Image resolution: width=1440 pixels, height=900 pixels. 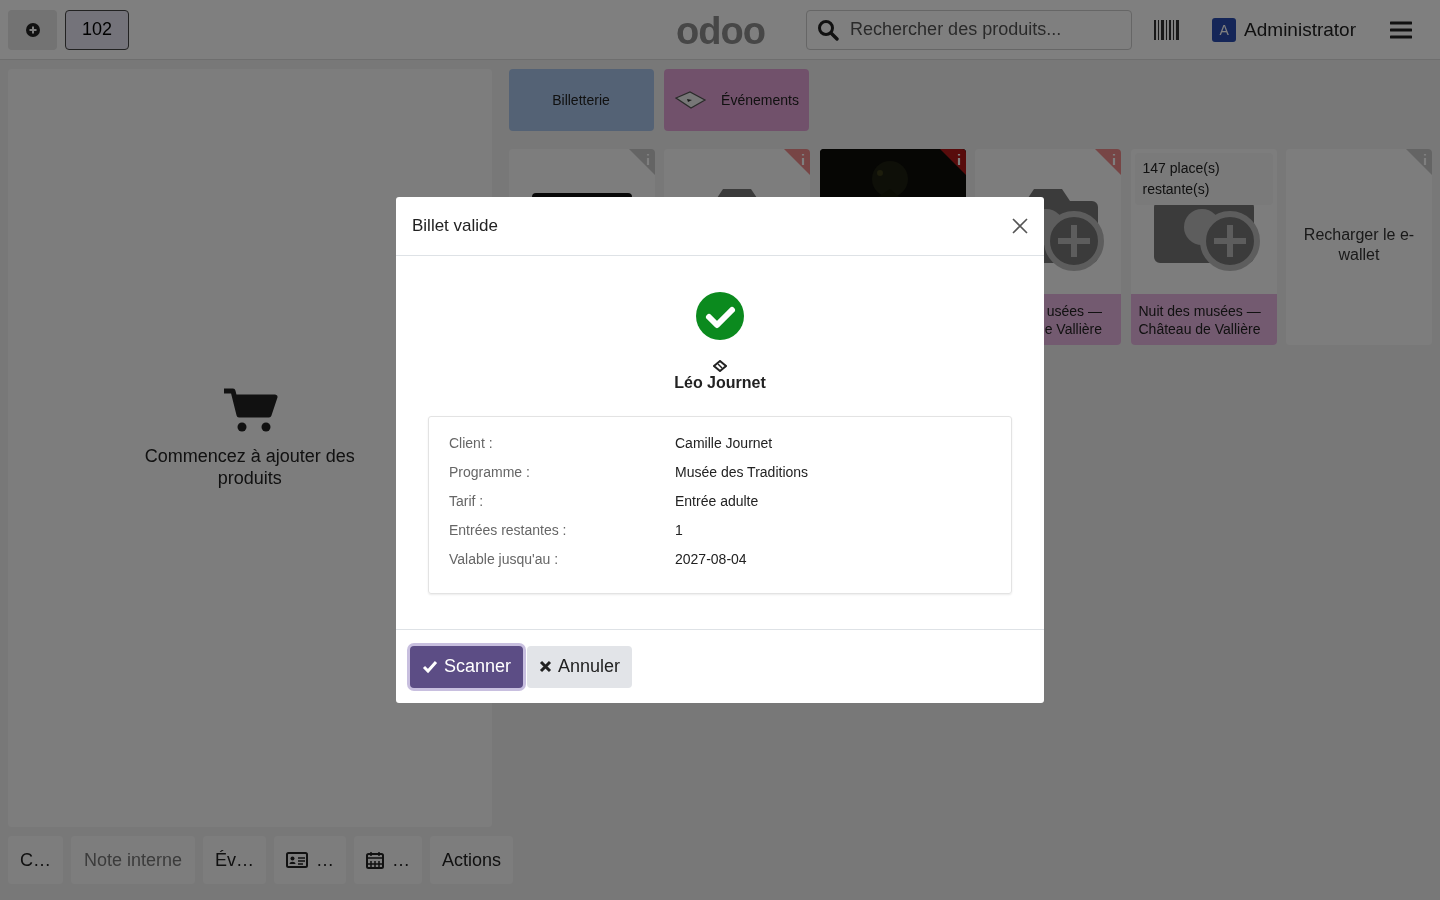 I want to click on plus-circle-icon, so click(x=32, y=29).